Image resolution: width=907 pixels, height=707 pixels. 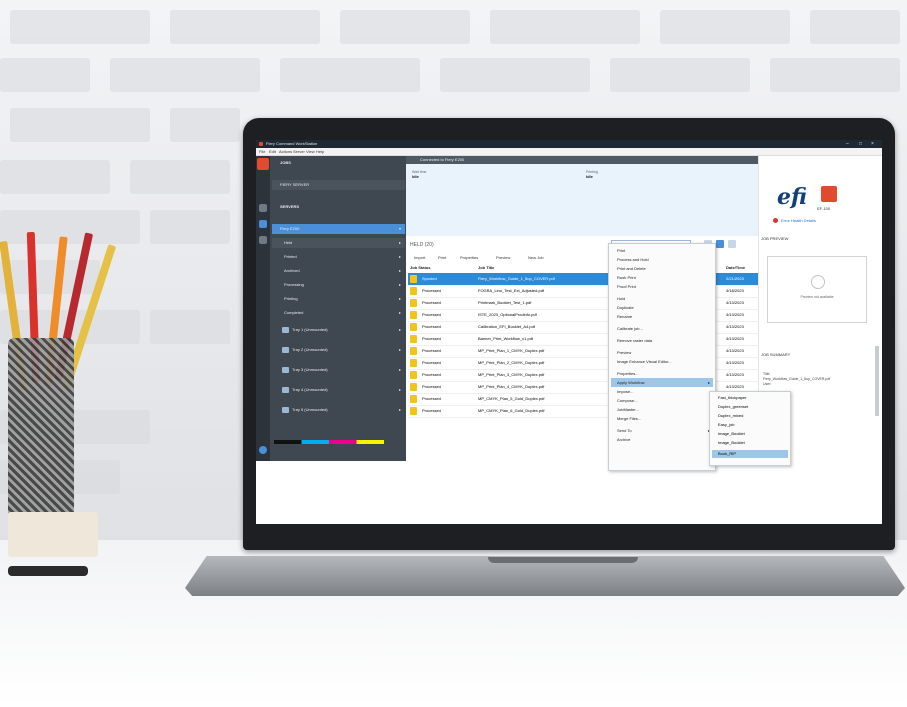 What do you see at coordinates (592, 174) in the screenshot?
I see `printing-status: Printing Idle` at bounding box center [592, 174].